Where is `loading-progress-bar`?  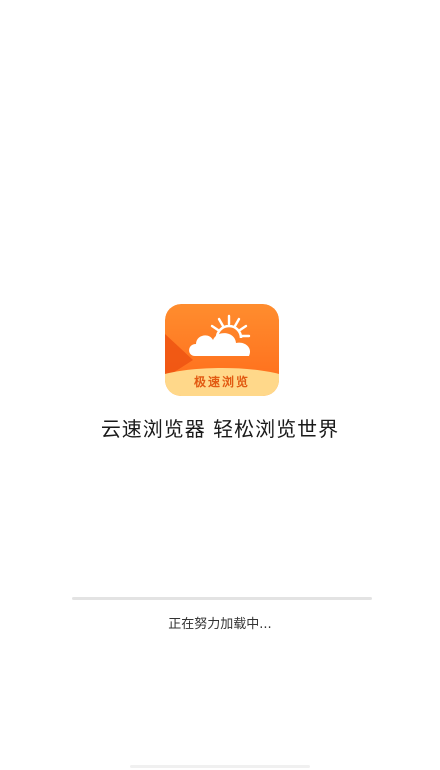
loading-progress-bar is located at coordinates (222, 598).